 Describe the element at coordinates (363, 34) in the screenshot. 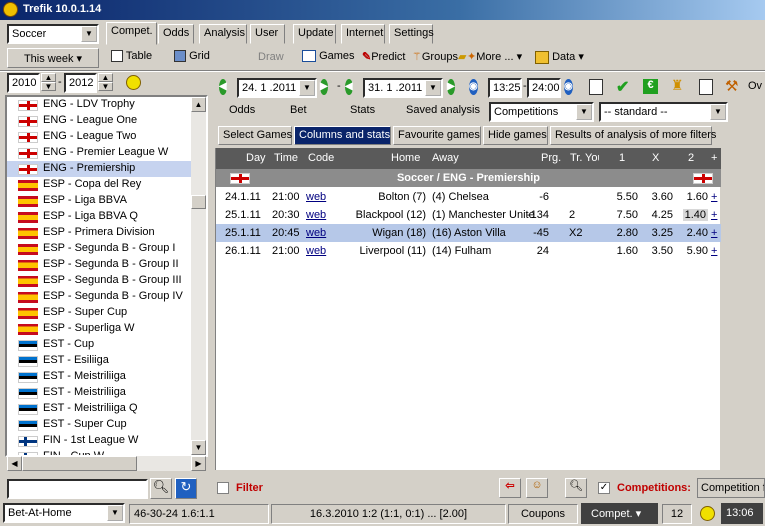

I see `tab-internet: Internet` at that location.